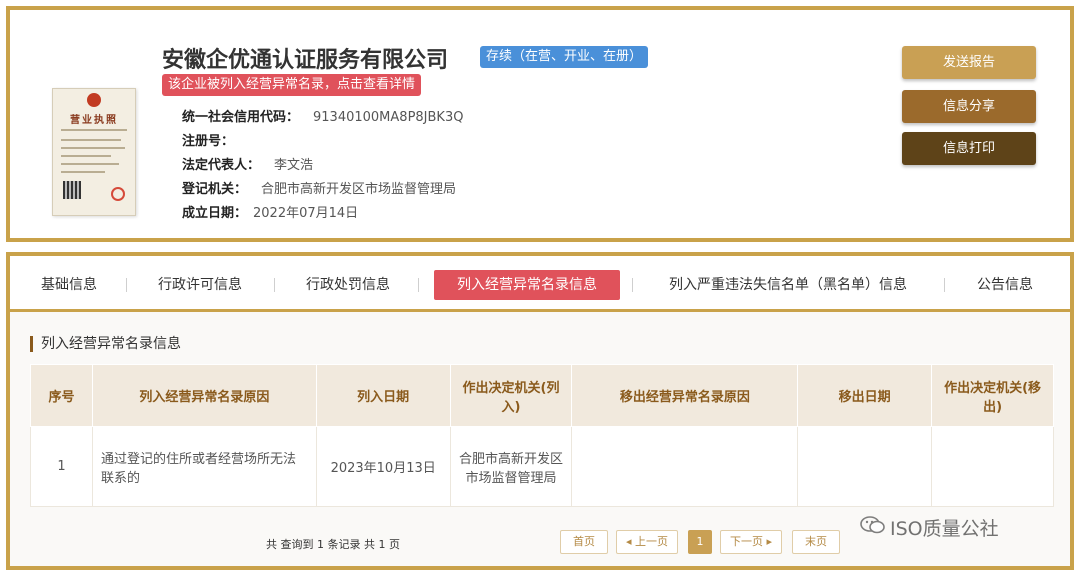  I want to click on column-header: 序号, so click(61, 395).